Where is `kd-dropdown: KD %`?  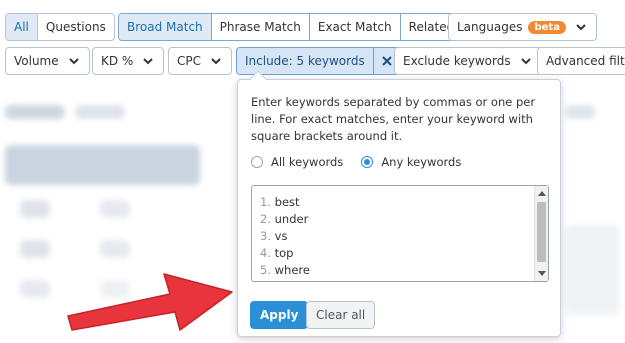
kd-dropdown: KD % is located at coordinates (128, 61).